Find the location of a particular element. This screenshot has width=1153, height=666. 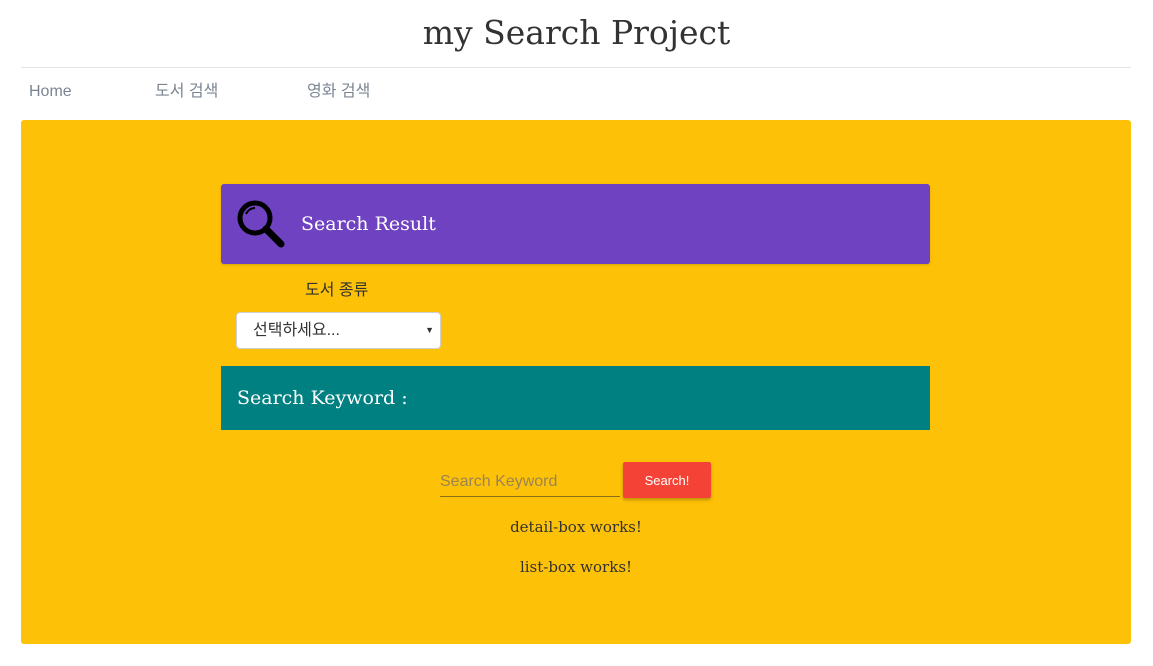

nav-item-home: Home is located at coordinates (50, 92).